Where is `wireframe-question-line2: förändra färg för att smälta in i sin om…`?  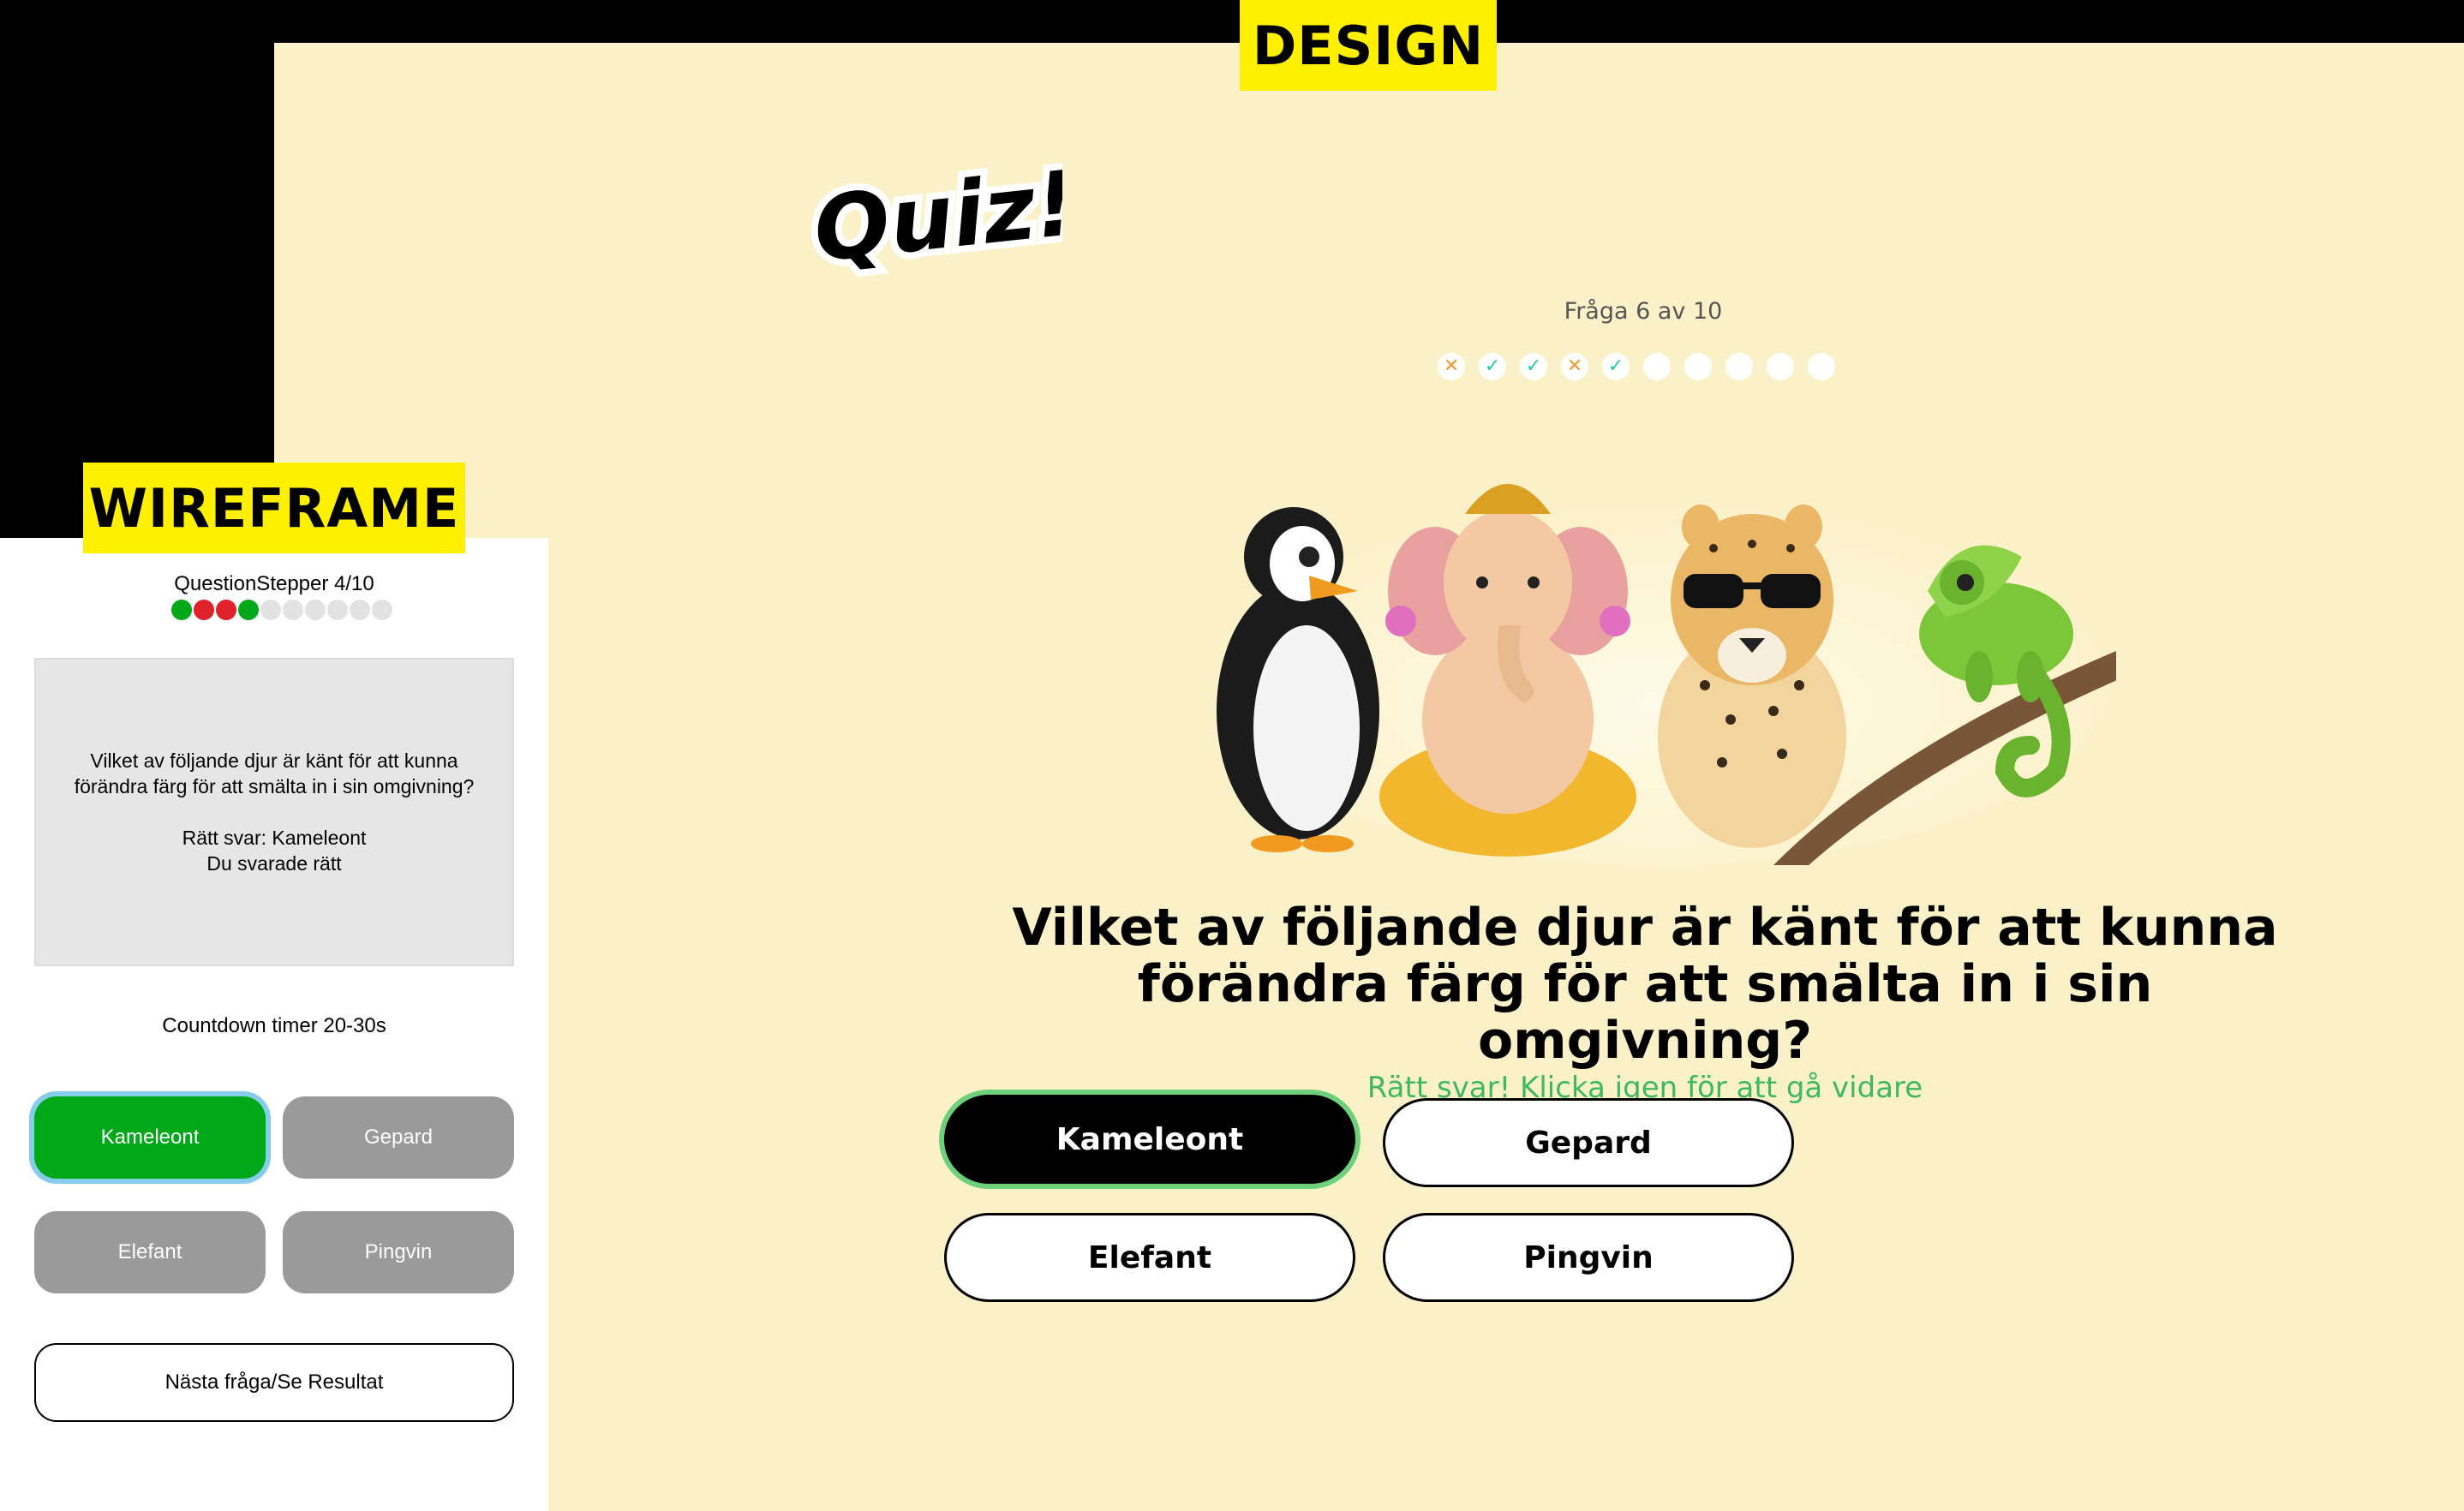 wireframe-question-line2: förändra färg för att smälta in i sin om… is located at coordinates (274, 786).